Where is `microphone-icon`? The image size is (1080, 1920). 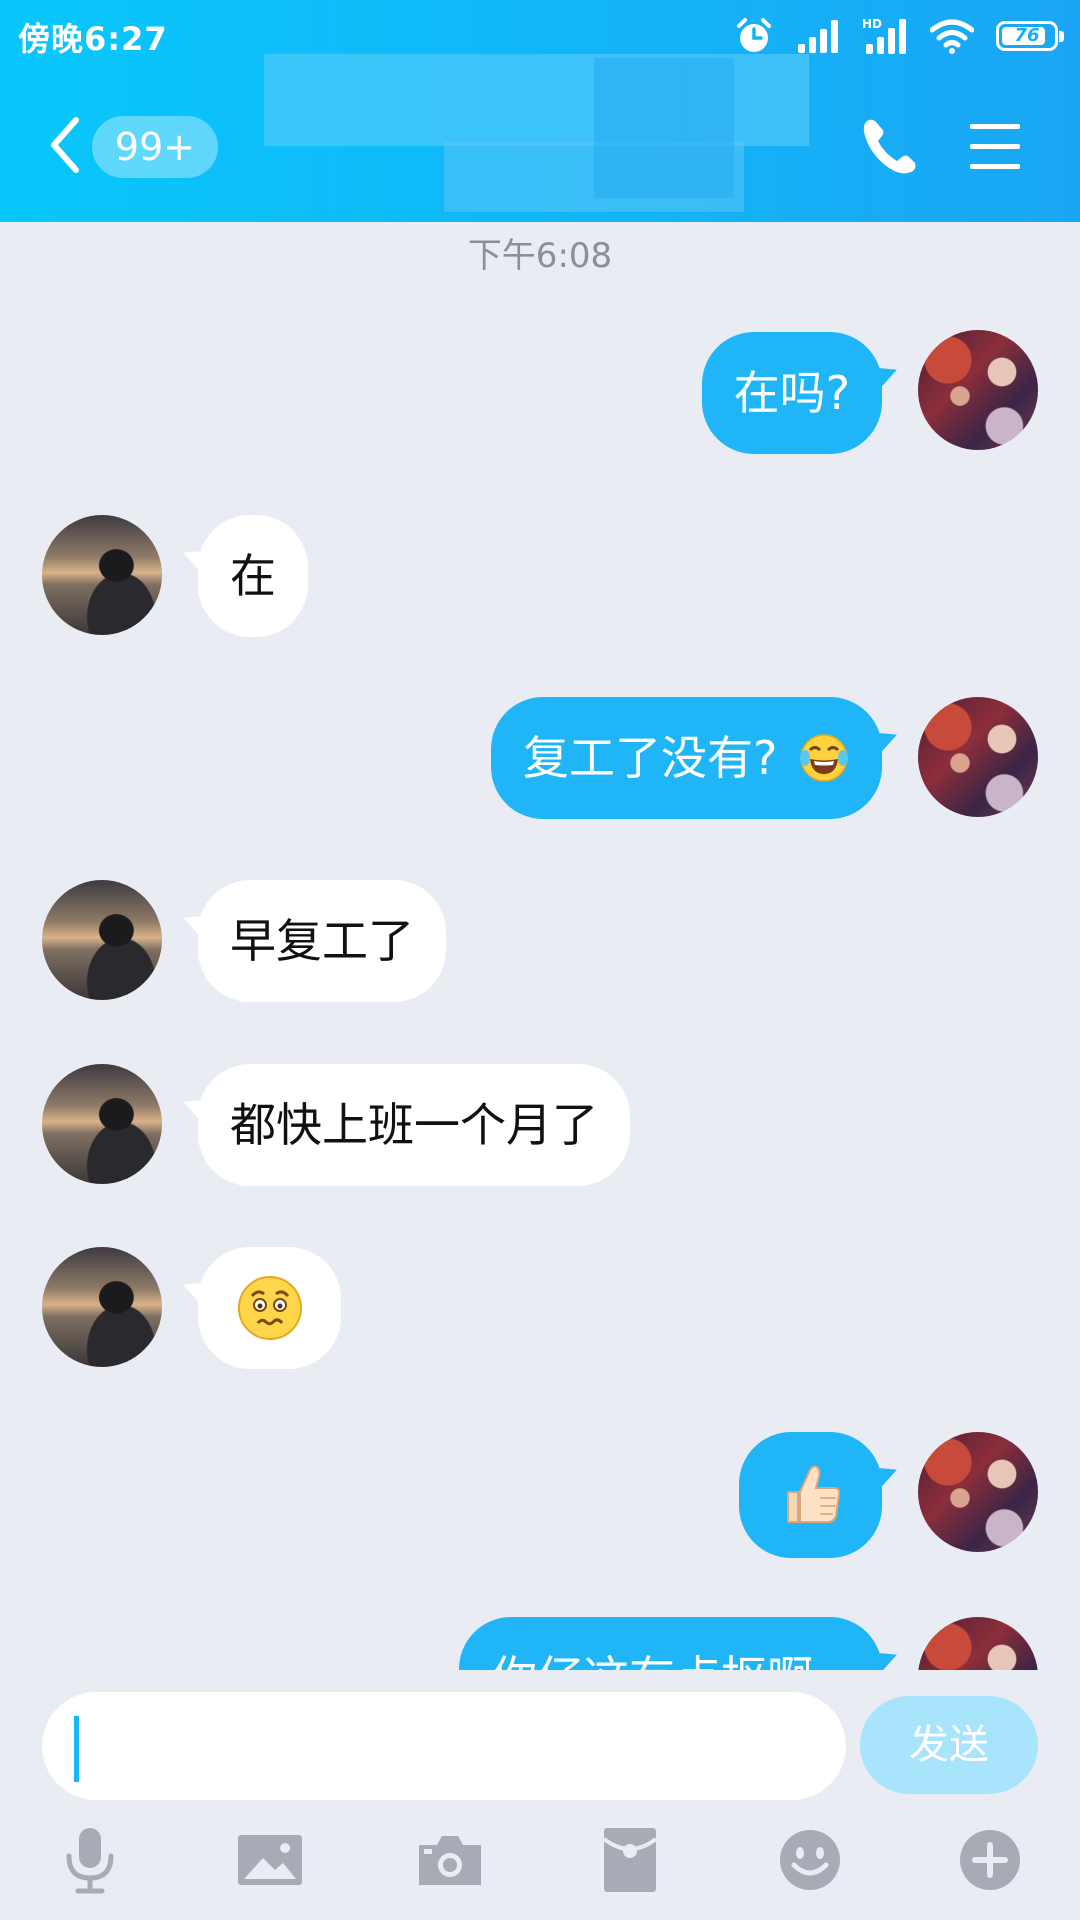
microphone-icon is located at coordinates (90, 1861).